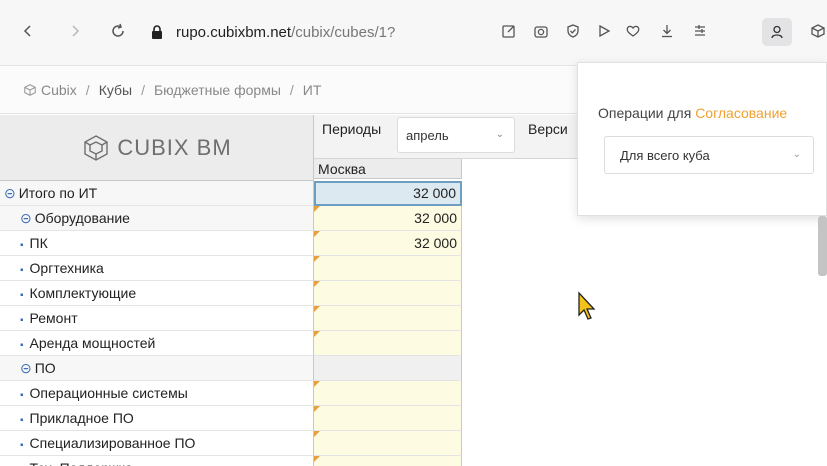  I want to click on version-label: Верси, so click(548, 129).